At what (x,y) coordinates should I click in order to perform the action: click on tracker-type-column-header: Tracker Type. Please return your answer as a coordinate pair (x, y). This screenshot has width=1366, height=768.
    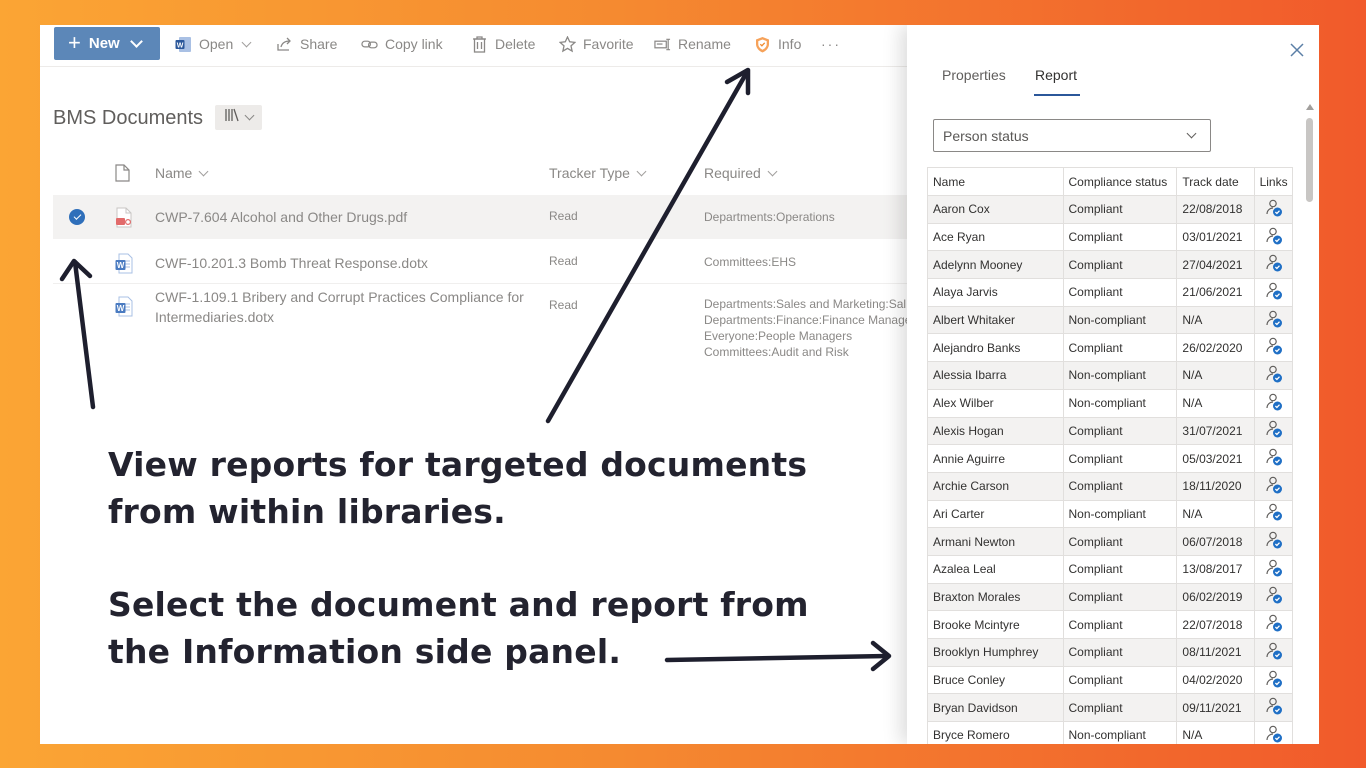
    Looking at the image, I should click on (598, 173).